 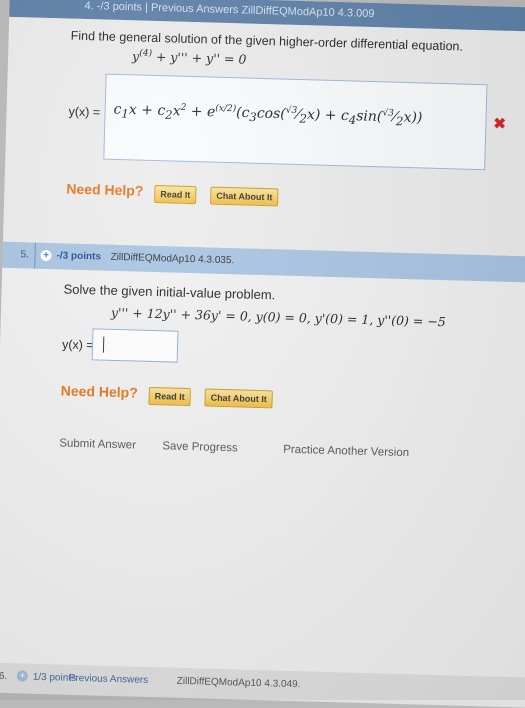 What do you see at coordinates (189, 57) in the screenshot?
I see `question-4-equation: y(4) + y''' + y'' = 0` at bounding box center [189, 57].